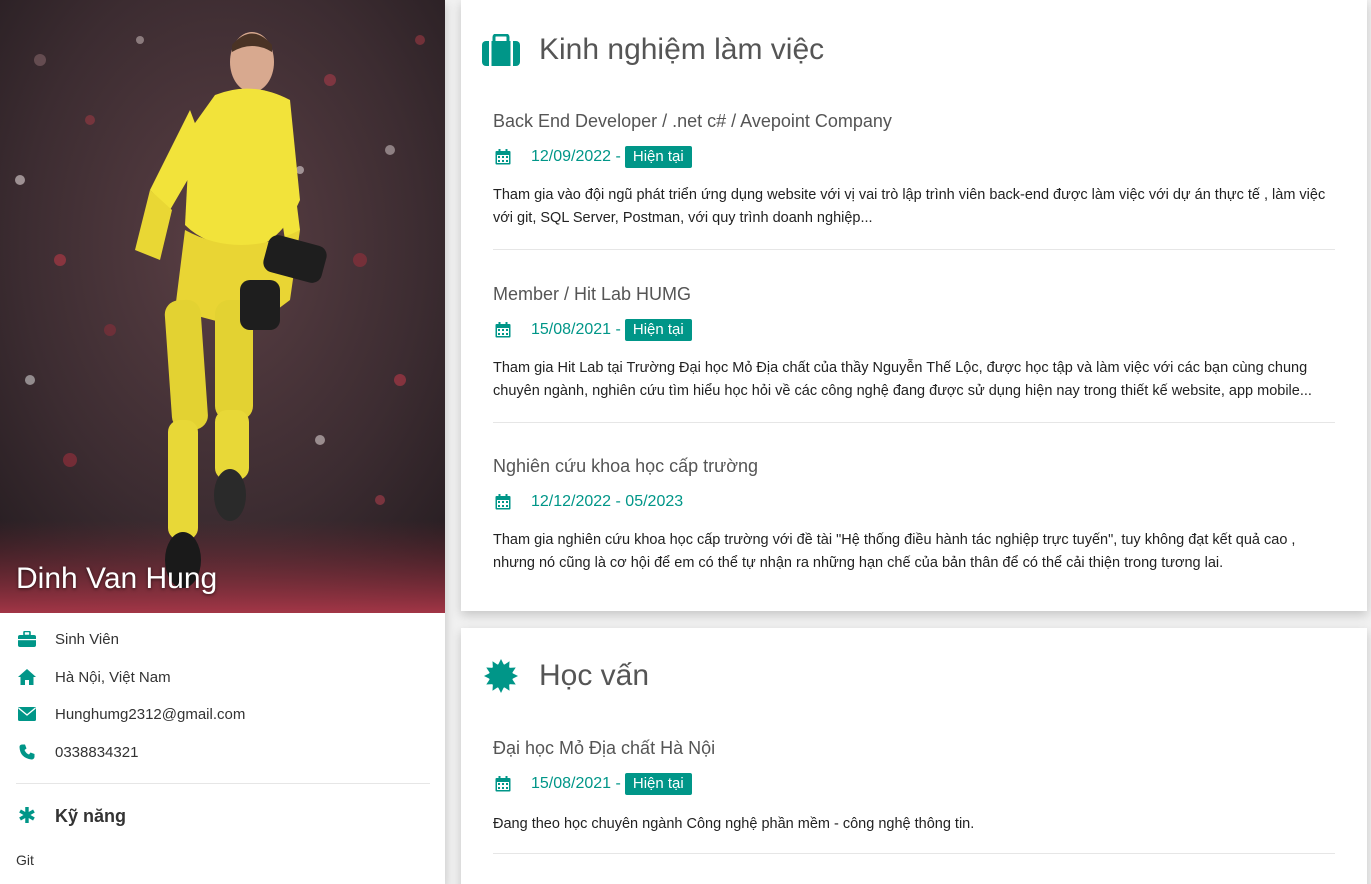  What do you see at coordinates (501, 676) in the screenshot?
I see `certificate-icon` at bounding box center [501, 676].